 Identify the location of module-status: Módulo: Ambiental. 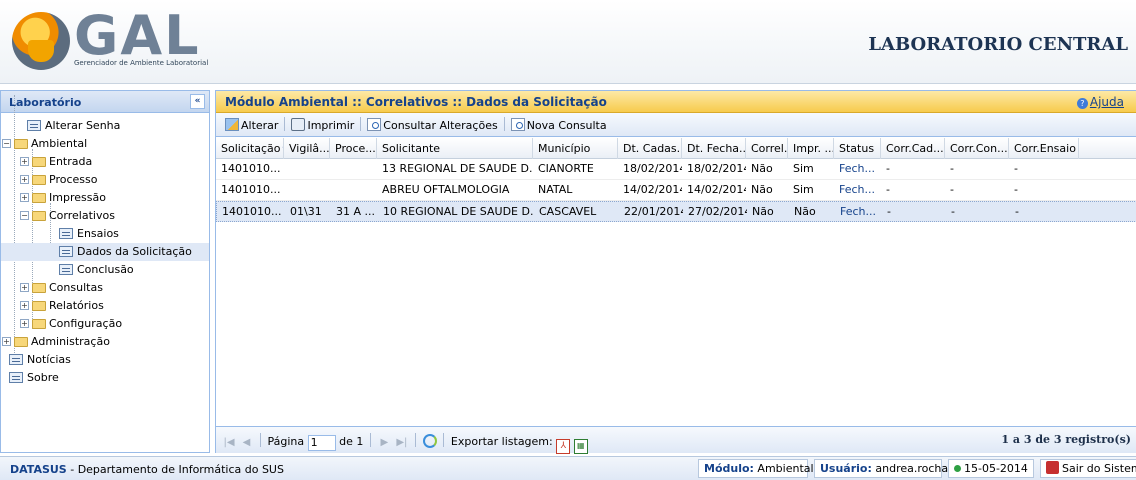
(756, 468).